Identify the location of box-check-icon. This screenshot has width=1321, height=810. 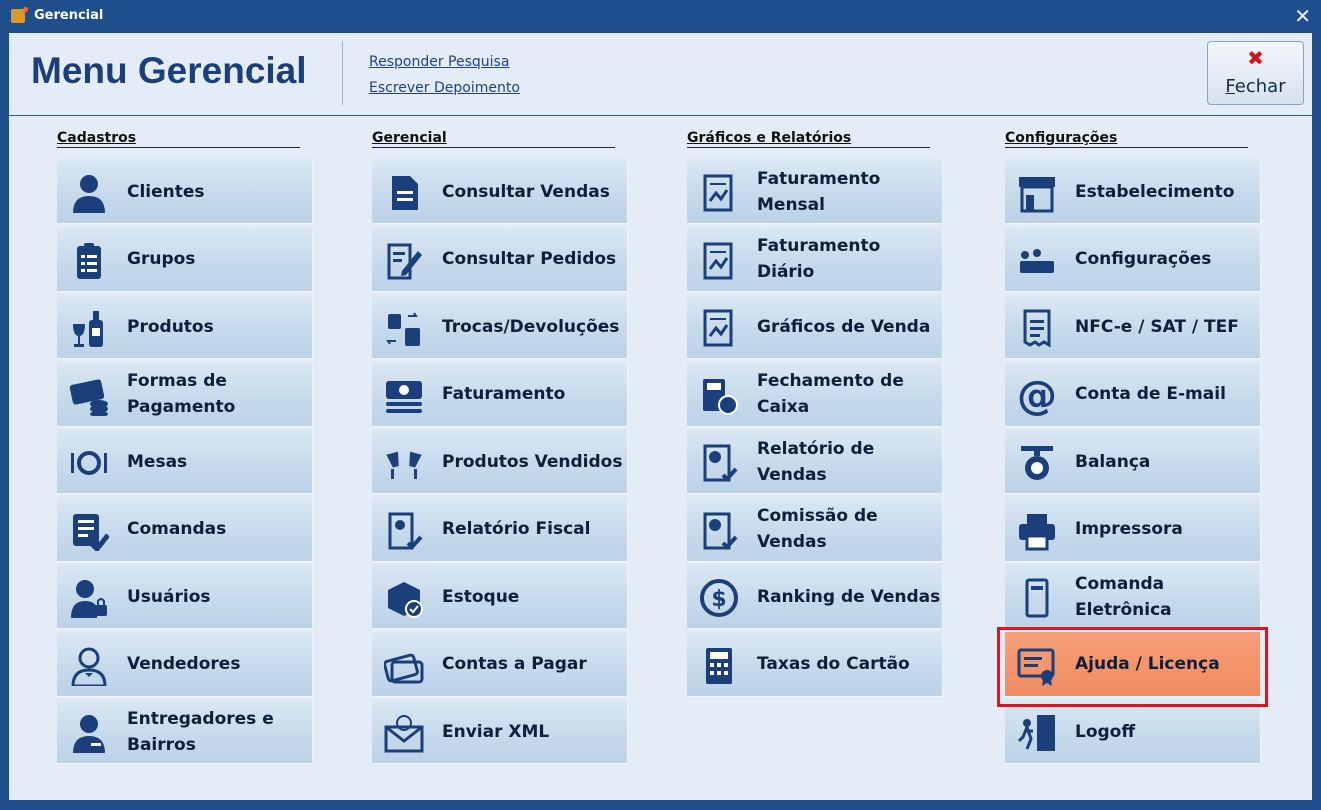
(404, 598).